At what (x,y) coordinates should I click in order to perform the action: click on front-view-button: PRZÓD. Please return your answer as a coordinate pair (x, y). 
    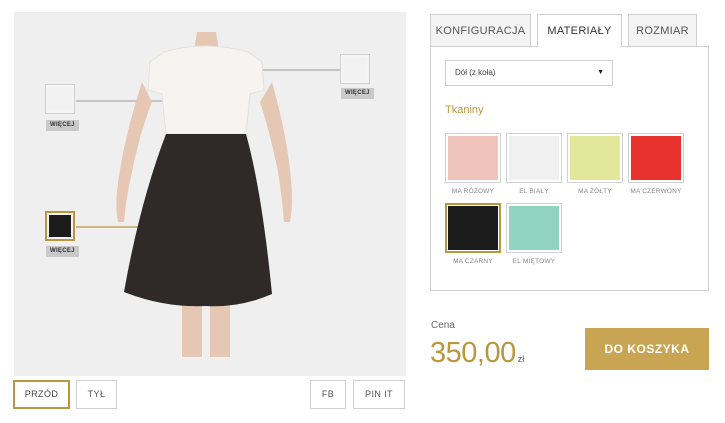
    Looking at the image, I should click on (41, 394).